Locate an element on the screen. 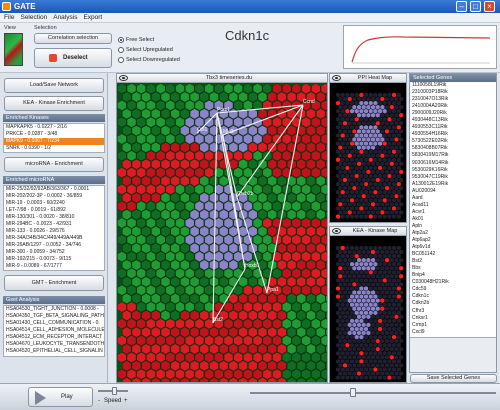 This screenshot has height=410, width=500. microrna-list-item: MIR-25/32/92/92AB/363/367 - 0.0001 is located at coordinates (54, 189).